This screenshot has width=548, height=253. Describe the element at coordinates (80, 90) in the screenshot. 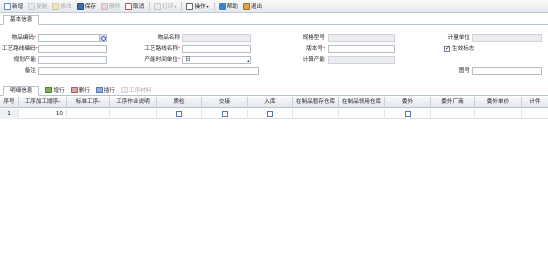

I see `delete-row-button: 删行` at that location.